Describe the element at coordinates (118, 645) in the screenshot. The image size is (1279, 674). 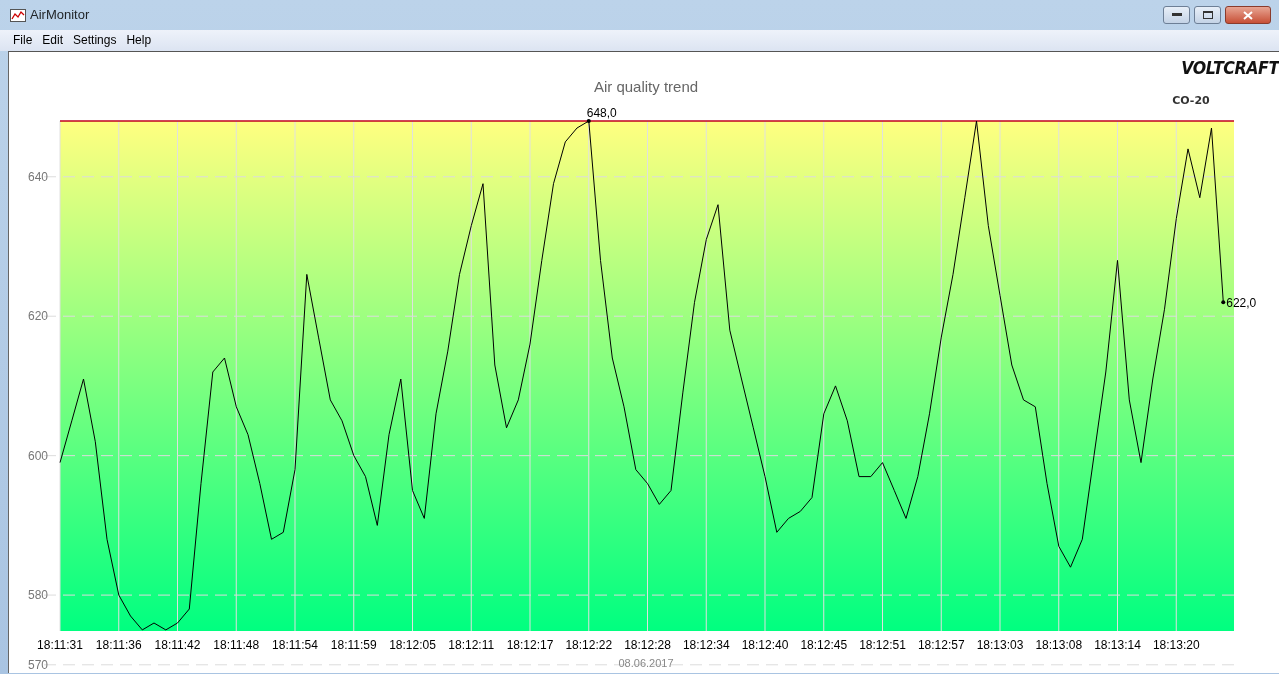
I see `x-tick-label: 18:11:36` at that location.